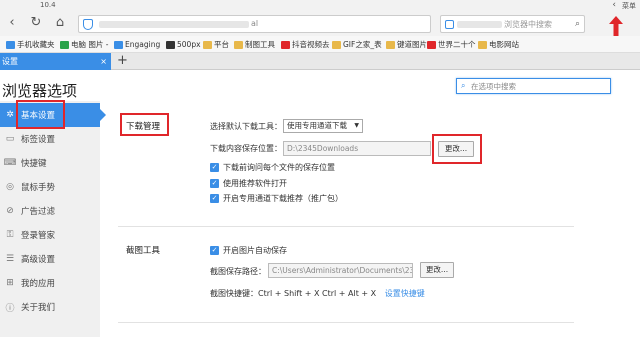  What do you see at coordinates (320, 61) in the screenshot?
I see `tab-bar: 设置 × +` at bounding box center [320, 61].